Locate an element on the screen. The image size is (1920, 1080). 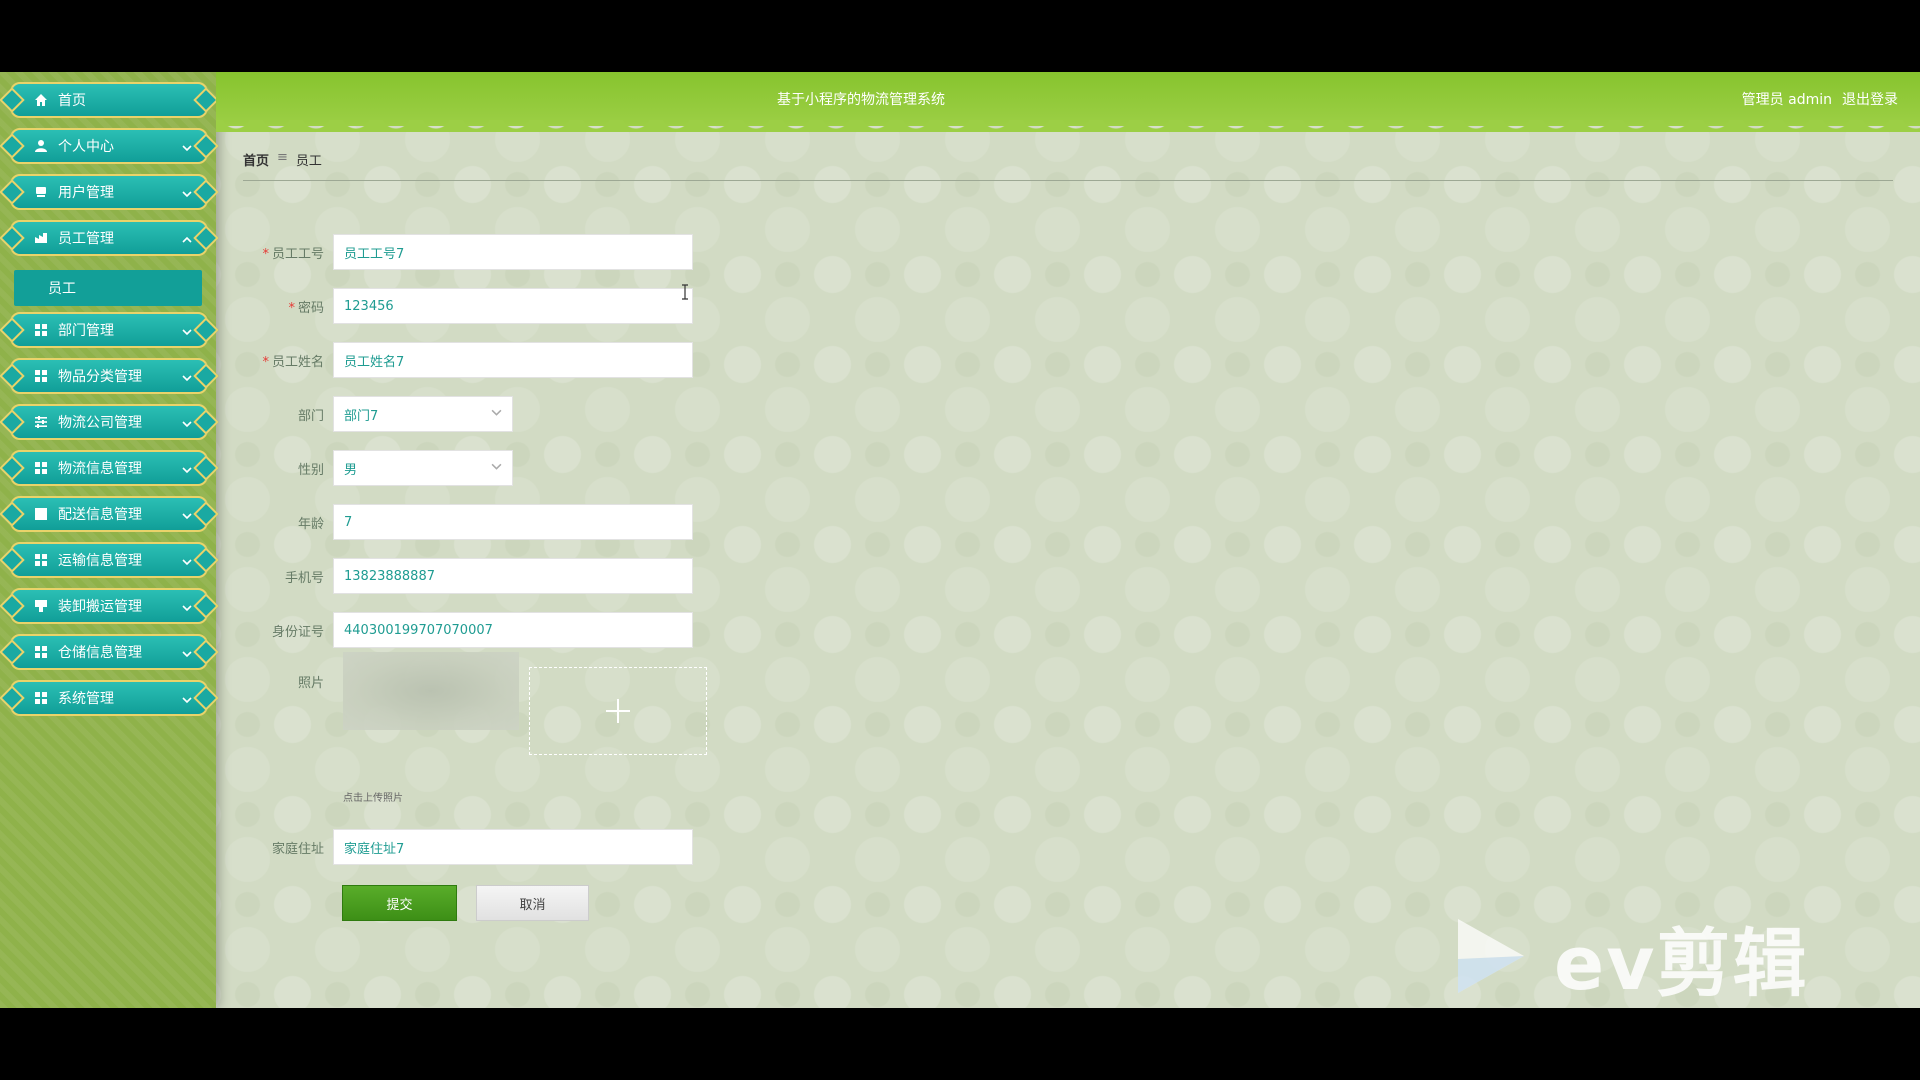
sidebar-item-label: 配送信息管理 is located at coordinates (100, 515).